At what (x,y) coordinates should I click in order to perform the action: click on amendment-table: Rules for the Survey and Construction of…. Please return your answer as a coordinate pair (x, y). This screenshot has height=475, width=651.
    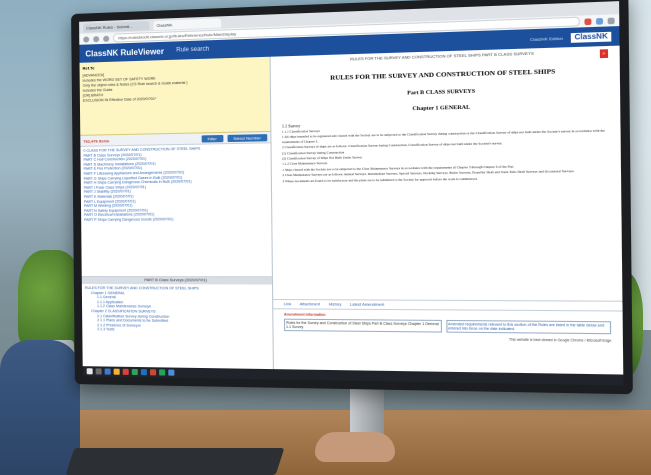
    Looking at the image, I should click on (447, 326).